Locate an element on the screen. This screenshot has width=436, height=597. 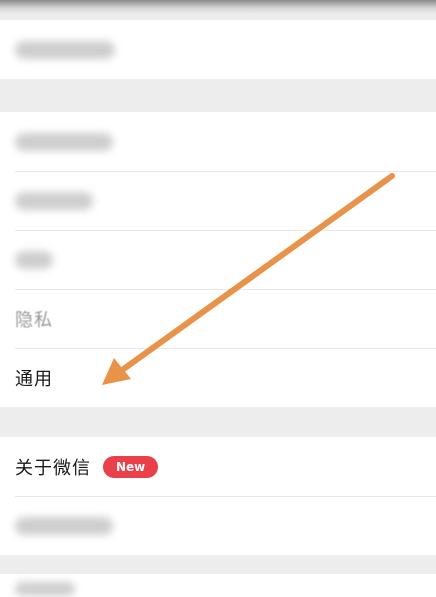
settings-item-general: 通用 is located at coordinates (218, 377).